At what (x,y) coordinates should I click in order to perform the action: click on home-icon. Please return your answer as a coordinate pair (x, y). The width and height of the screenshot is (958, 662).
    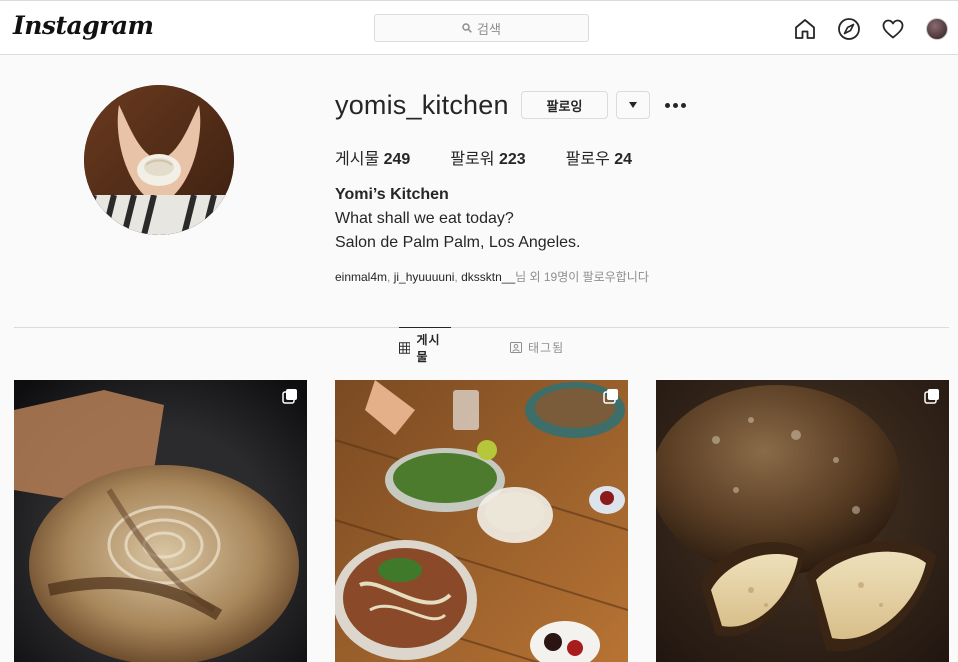
    Looking at the image, I should click on (805, 29).